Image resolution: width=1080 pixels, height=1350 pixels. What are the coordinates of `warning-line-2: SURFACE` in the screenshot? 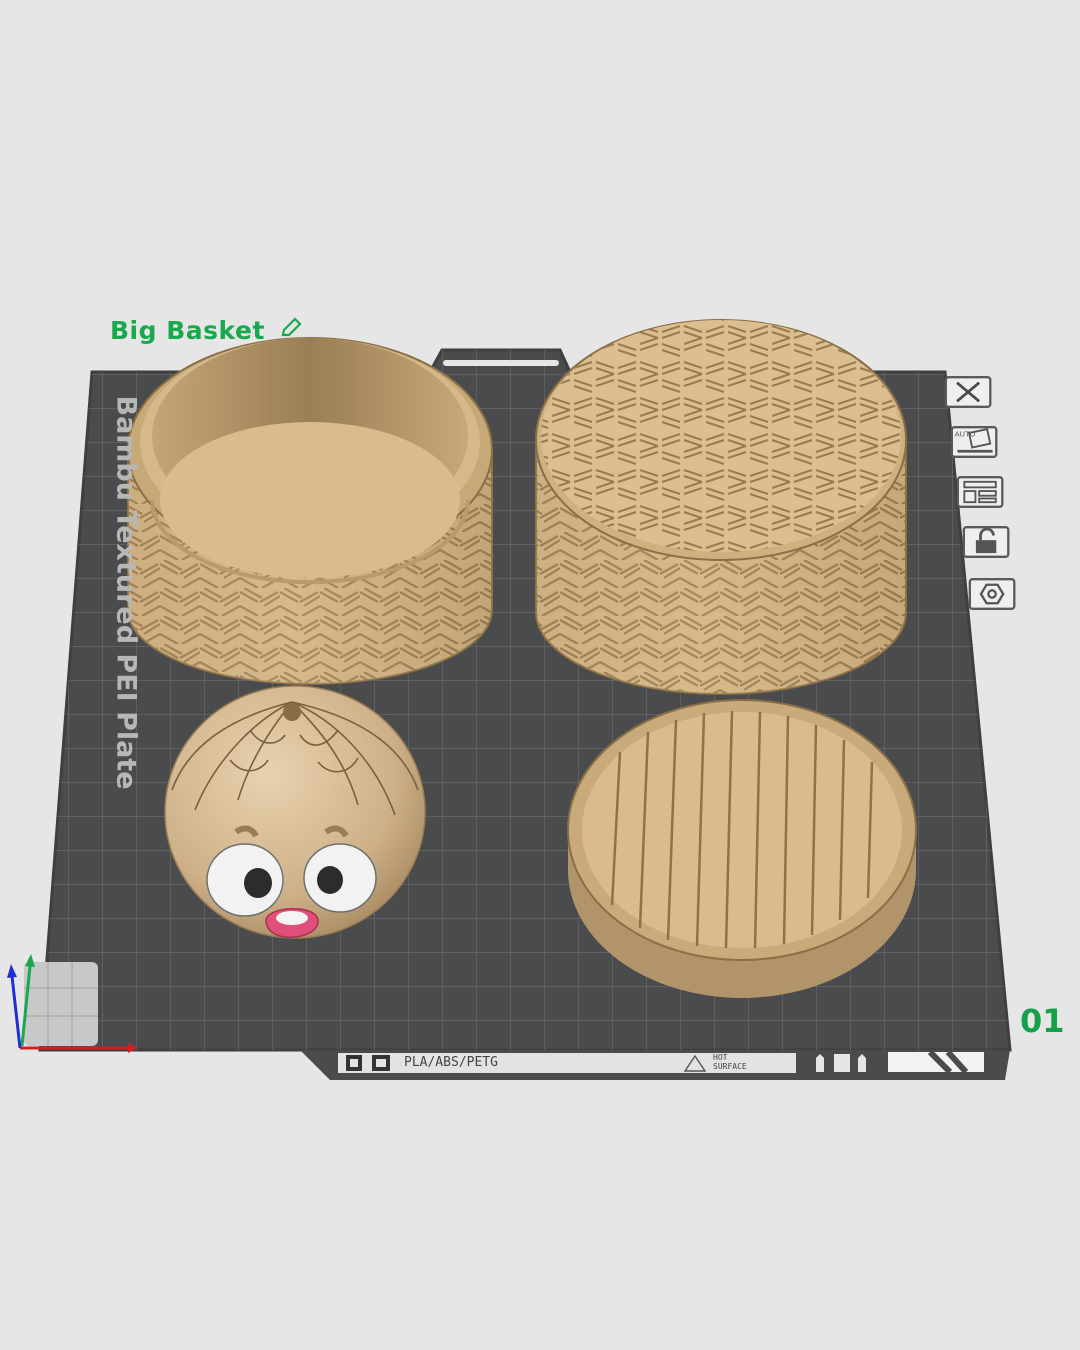 It's located at (730, 1066).